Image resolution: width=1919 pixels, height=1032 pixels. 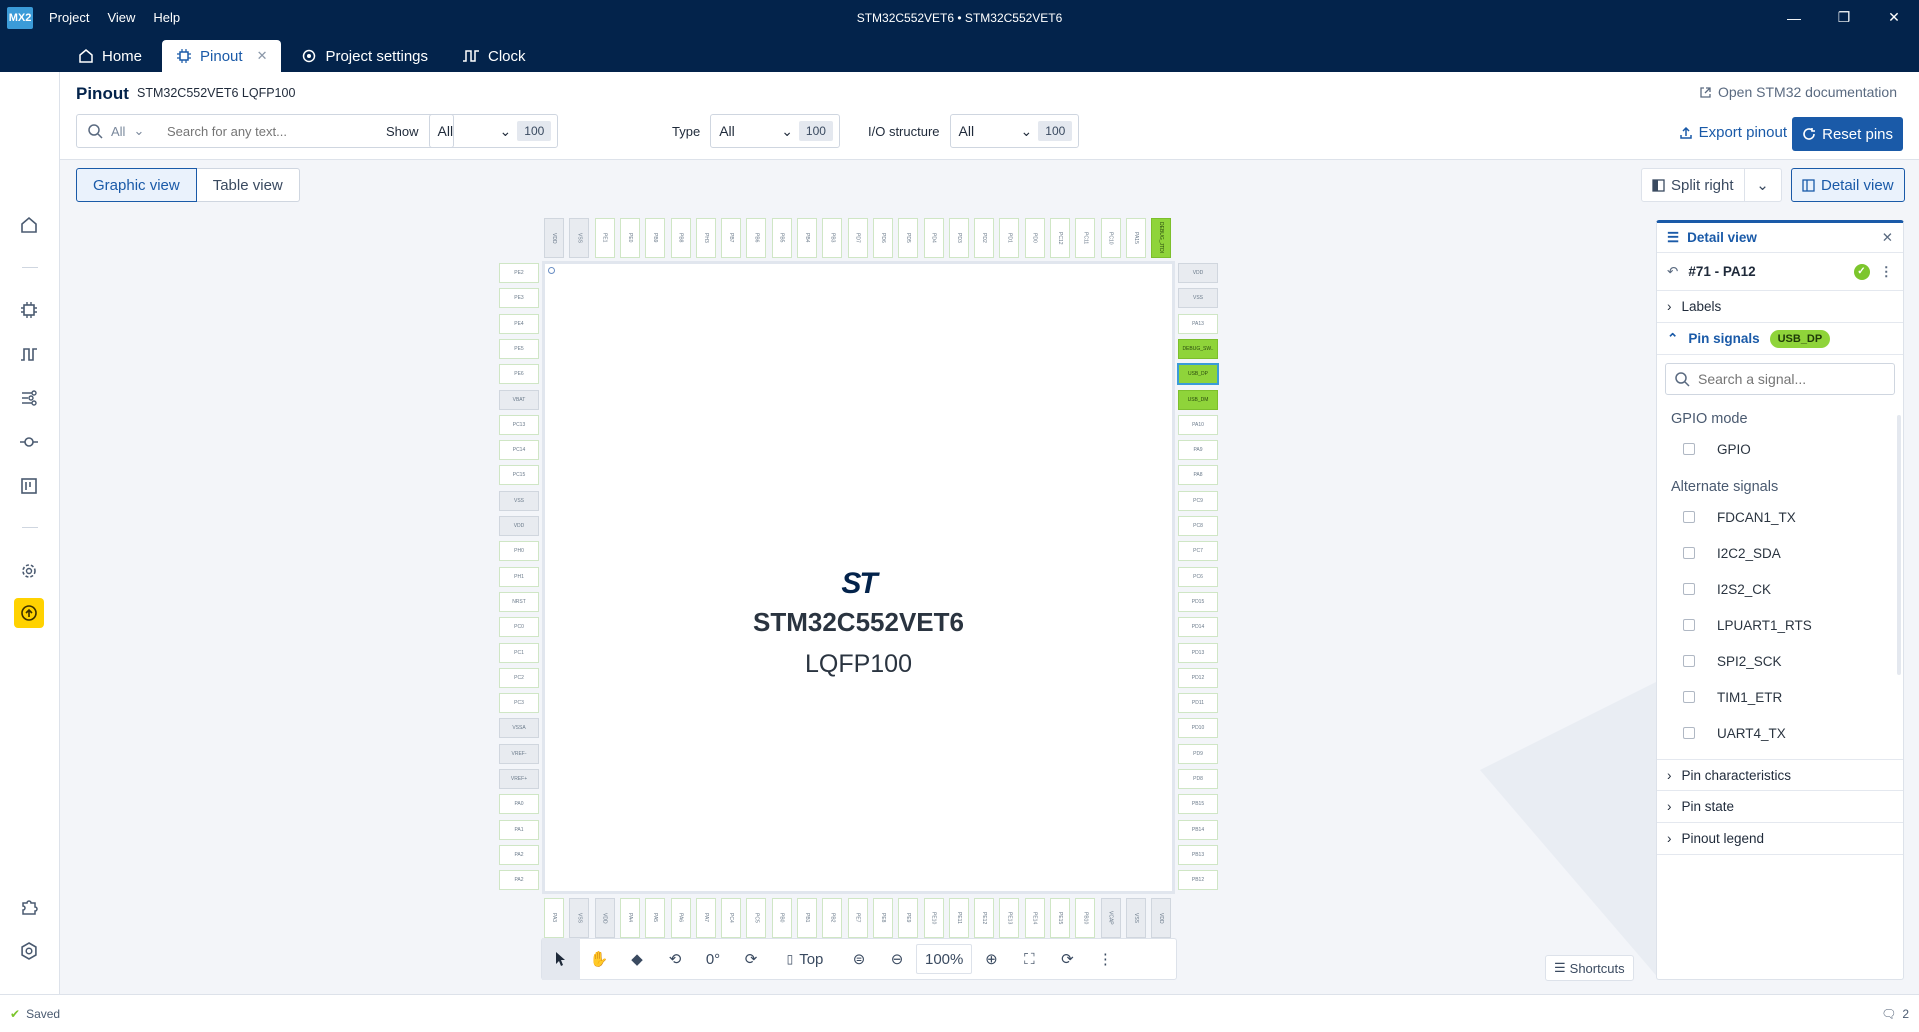 I want to click on pin-top: PD1, so click(x=1009, y=238).